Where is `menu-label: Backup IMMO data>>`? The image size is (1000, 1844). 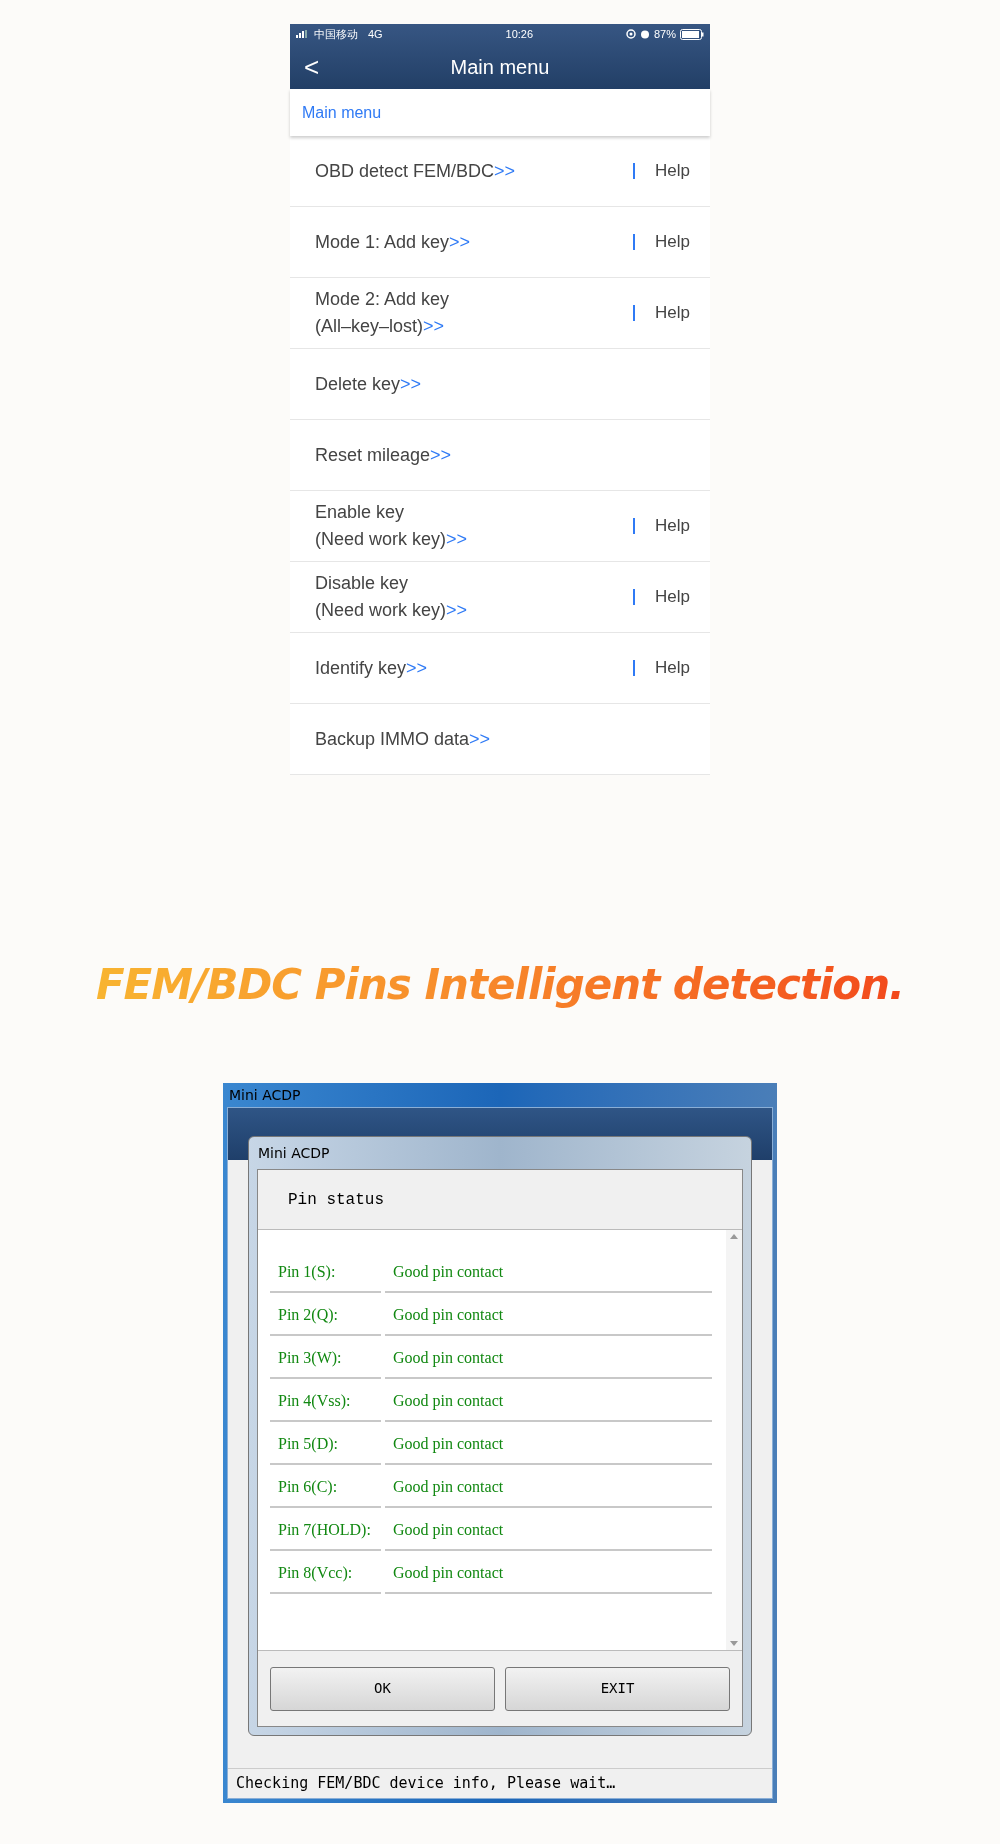
menu-label: Backup IMMO data>> is located at coordinates (403, 739).